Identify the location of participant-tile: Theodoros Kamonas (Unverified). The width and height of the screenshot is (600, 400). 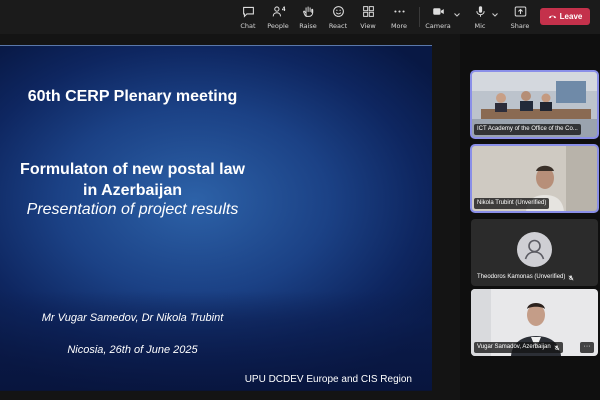
(534, 252).